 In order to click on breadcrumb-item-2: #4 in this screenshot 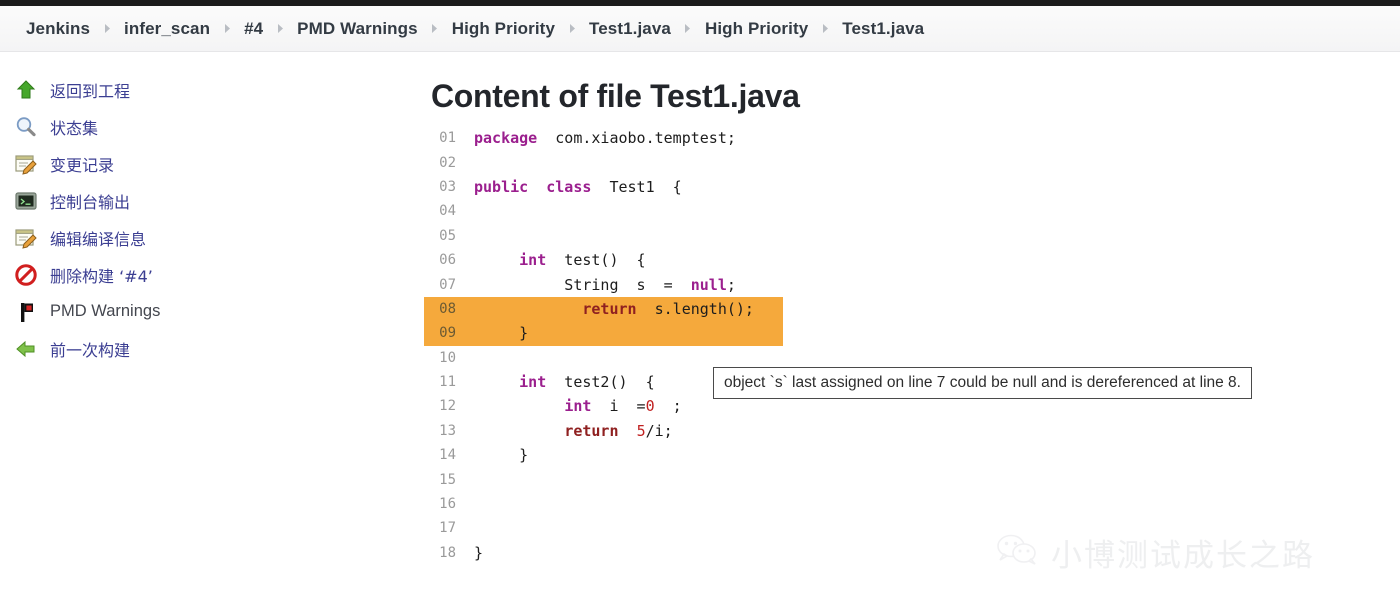, I will do `click(253, 29)`.